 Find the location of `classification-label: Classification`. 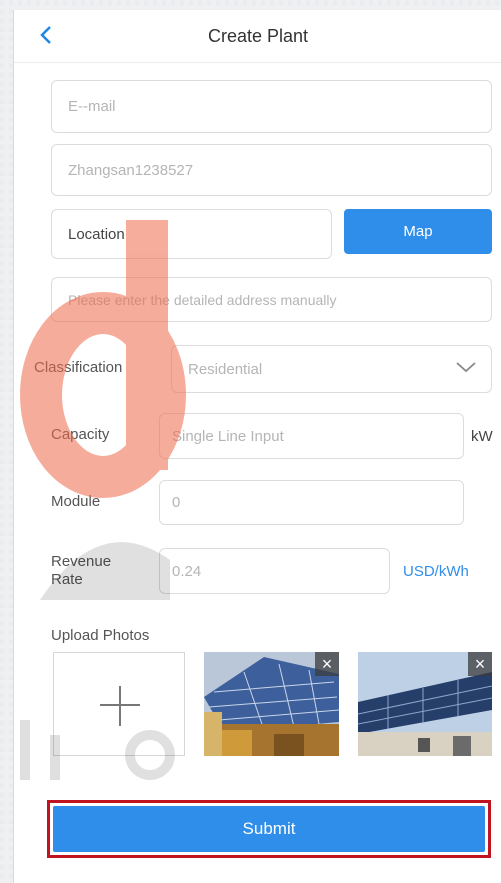

classification-label: Classification is located at coordinates (78, 367).